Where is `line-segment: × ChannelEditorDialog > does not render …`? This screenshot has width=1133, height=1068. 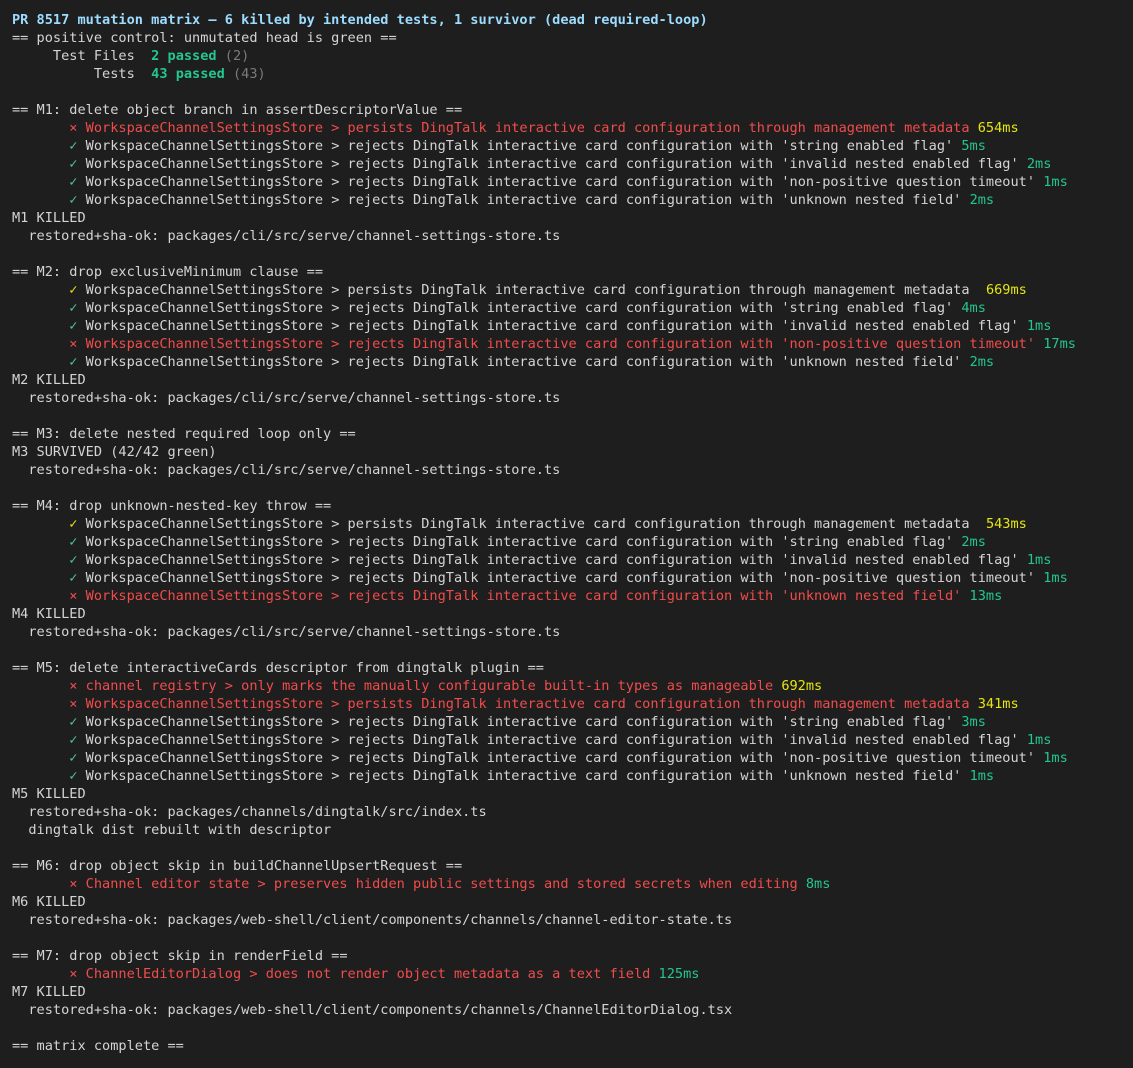
line-segment: × ChannelEditorDialog > does not render … is located at coordinates (335, 974).